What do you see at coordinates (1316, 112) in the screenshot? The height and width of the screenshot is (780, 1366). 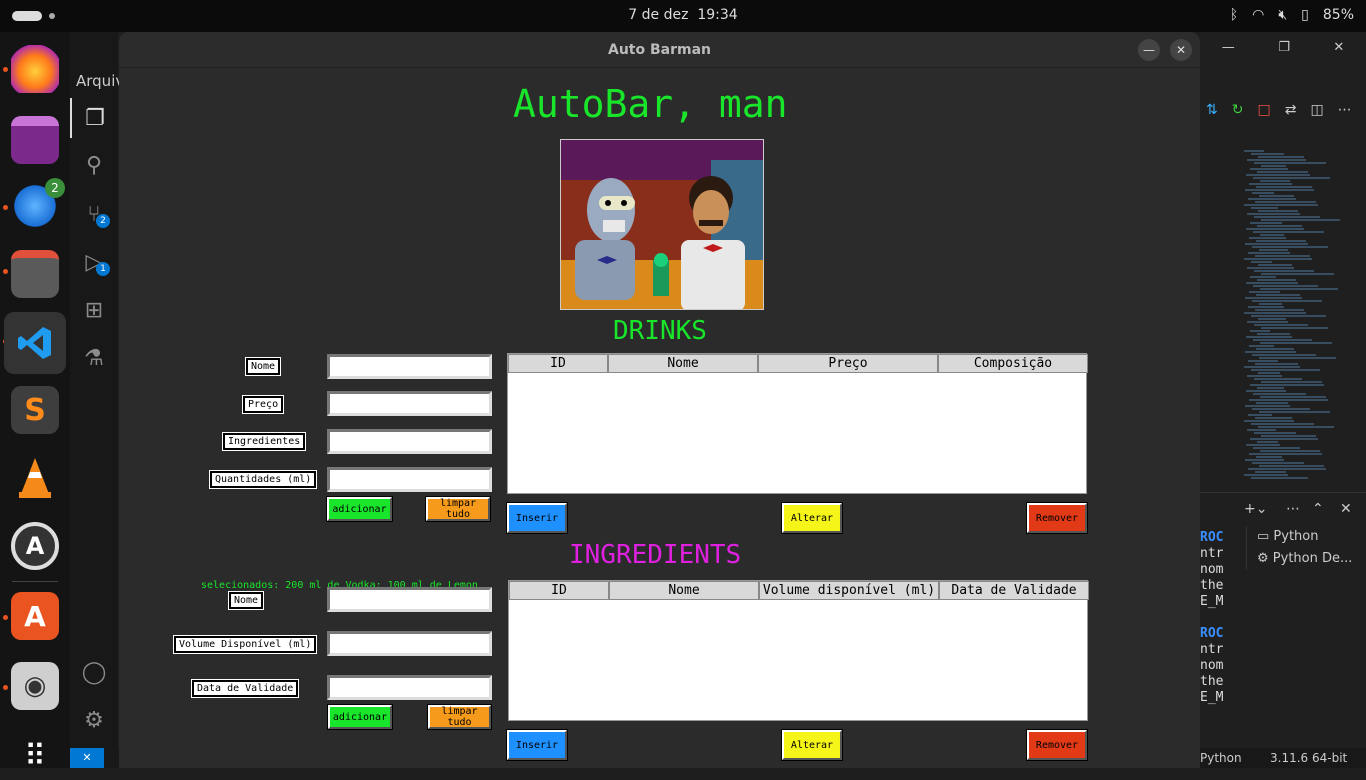 I see `split-editor-icon: ◫` at bounding box center [1316, 112].